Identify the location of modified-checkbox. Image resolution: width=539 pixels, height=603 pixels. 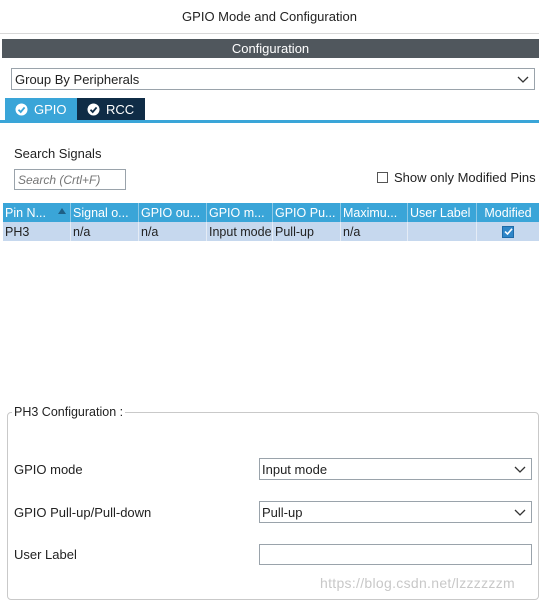
(508, 231).